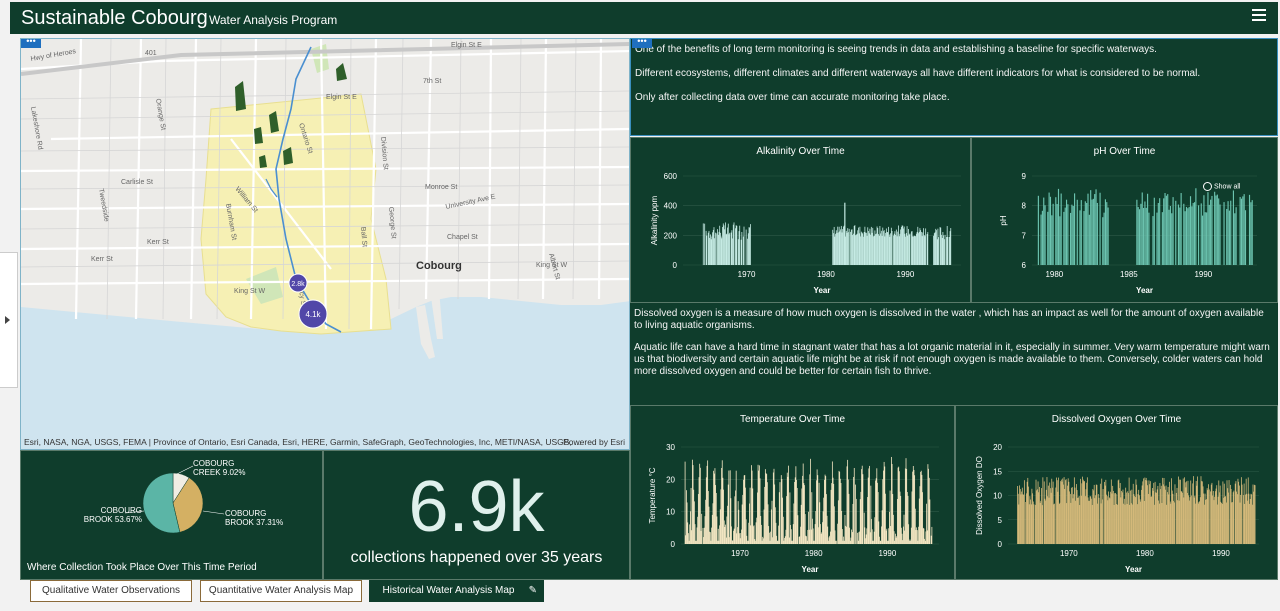  Describe the element at coordinates (826, 274) in the screenshot. I see `x-tick-label: 1980` at that location.